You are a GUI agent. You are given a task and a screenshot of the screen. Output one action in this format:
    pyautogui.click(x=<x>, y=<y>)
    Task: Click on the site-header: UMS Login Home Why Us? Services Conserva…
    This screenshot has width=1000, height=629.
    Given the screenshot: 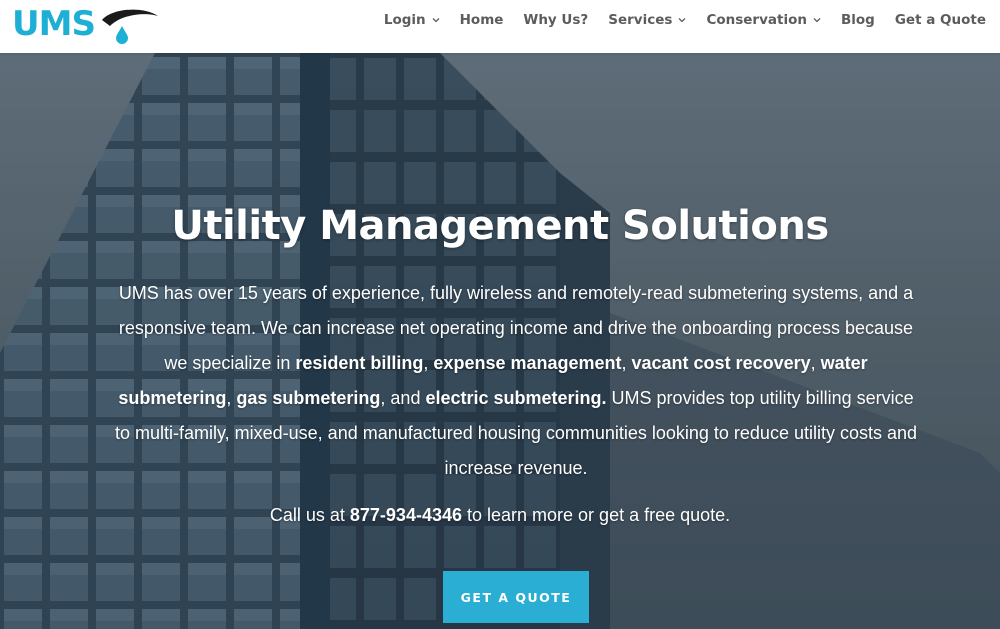 What is the action you would take?
    pyautogui.click(x=500, y=26)
    